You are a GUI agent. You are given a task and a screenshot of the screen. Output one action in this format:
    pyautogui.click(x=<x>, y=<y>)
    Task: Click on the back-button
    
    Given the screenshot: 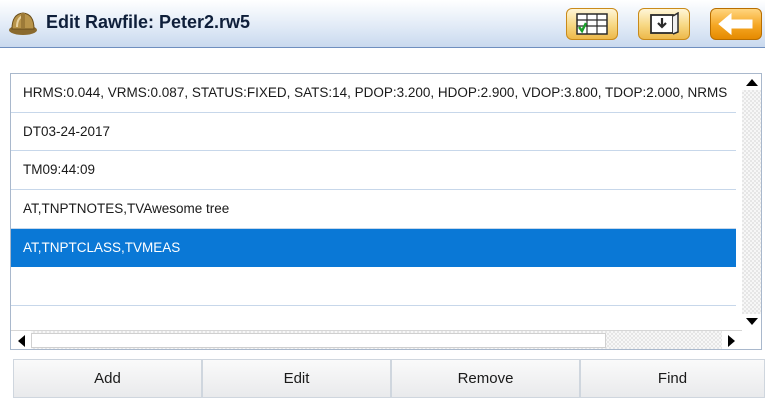 What is the action you would take?
    pyautogui.click(x=736, y=24)
    